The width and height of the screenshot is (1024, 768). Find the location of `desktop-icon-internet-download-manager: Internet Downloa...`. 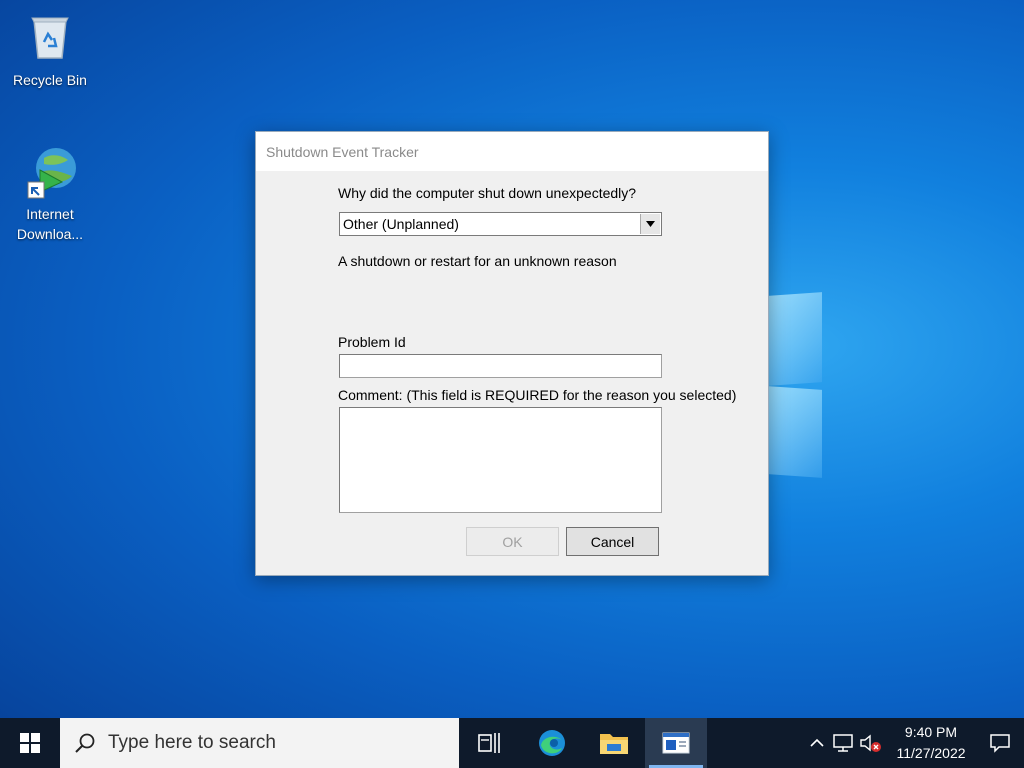

desktop-icon-internet-download-manager: Internet Downloa... is located at coordinates (50, 193).